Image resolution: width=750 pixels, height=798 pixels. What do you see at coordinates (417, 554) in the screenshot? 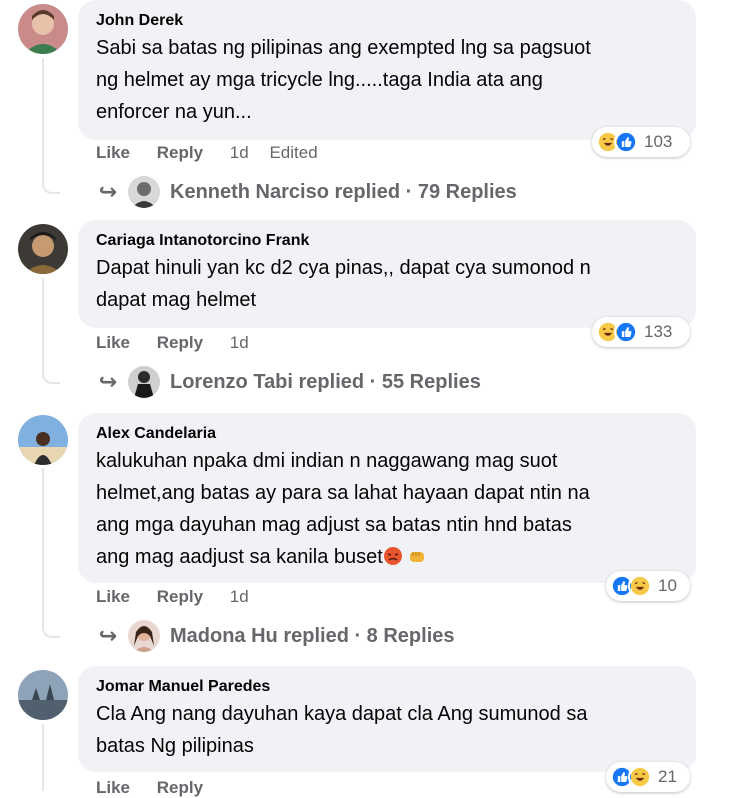
I see `fist-emoji-icon` at bounding box center [417, 554].